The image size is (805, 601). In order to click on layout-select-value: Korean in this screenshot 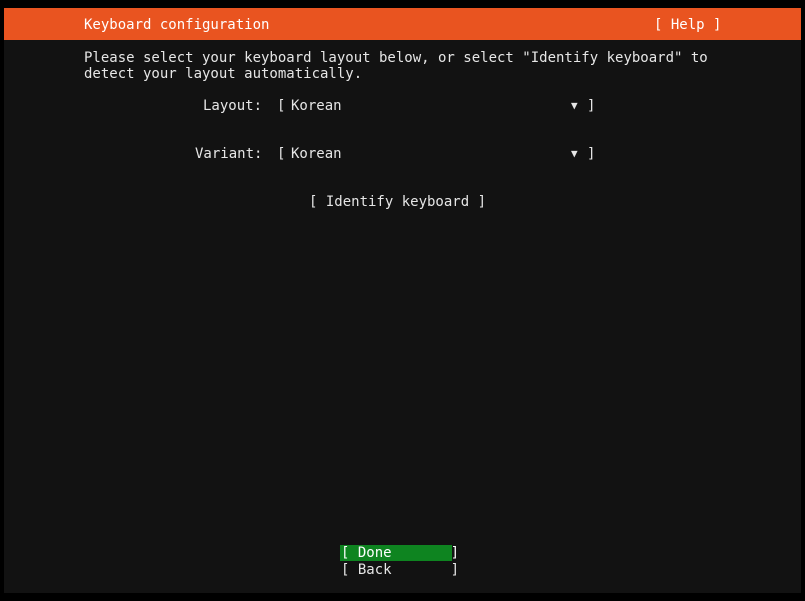, I will do `click(316, 106)`.